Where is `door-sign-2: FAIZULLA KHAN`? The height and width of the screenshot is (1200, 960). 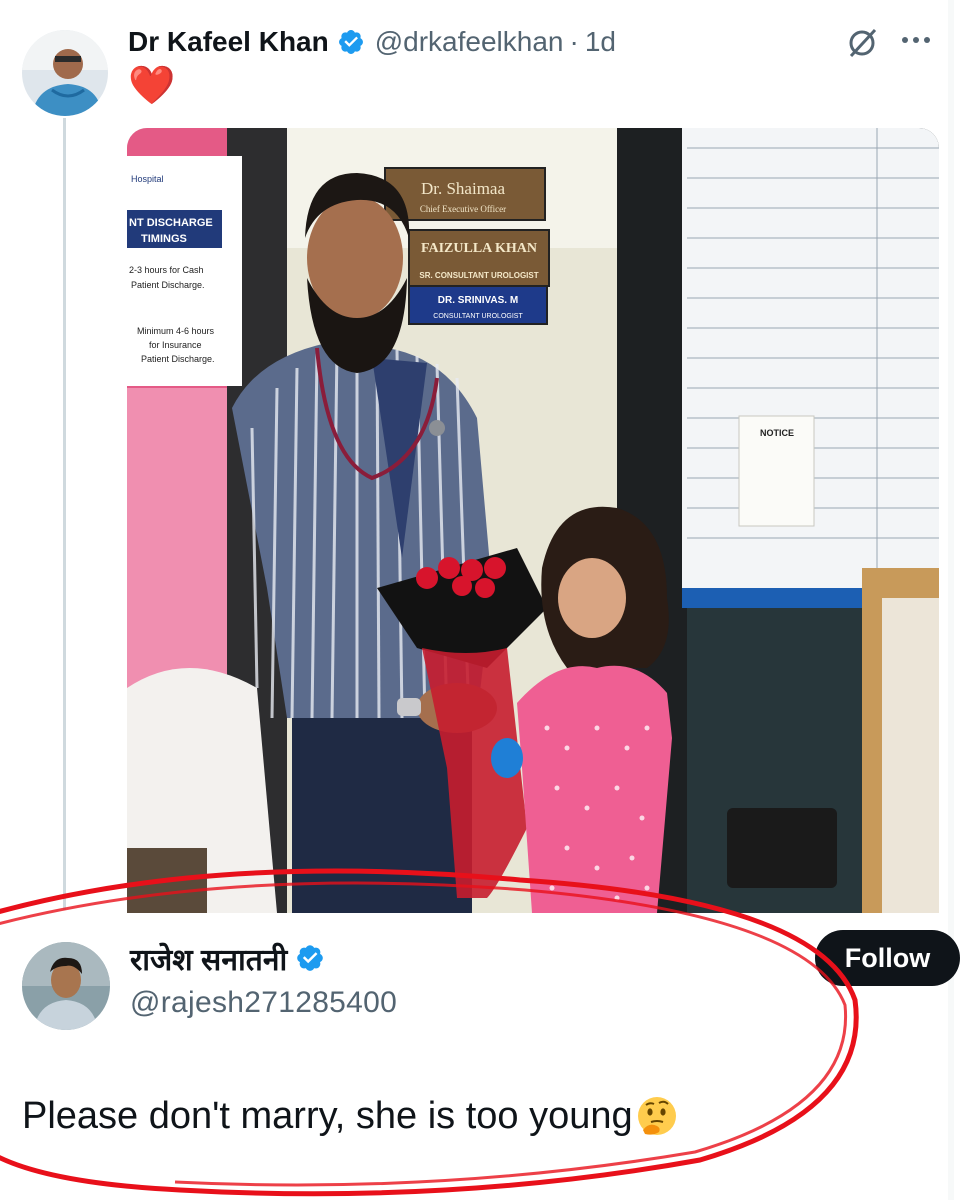
door-sign-2: FAIZULLA KHAN is located at coordinates (479, 248).